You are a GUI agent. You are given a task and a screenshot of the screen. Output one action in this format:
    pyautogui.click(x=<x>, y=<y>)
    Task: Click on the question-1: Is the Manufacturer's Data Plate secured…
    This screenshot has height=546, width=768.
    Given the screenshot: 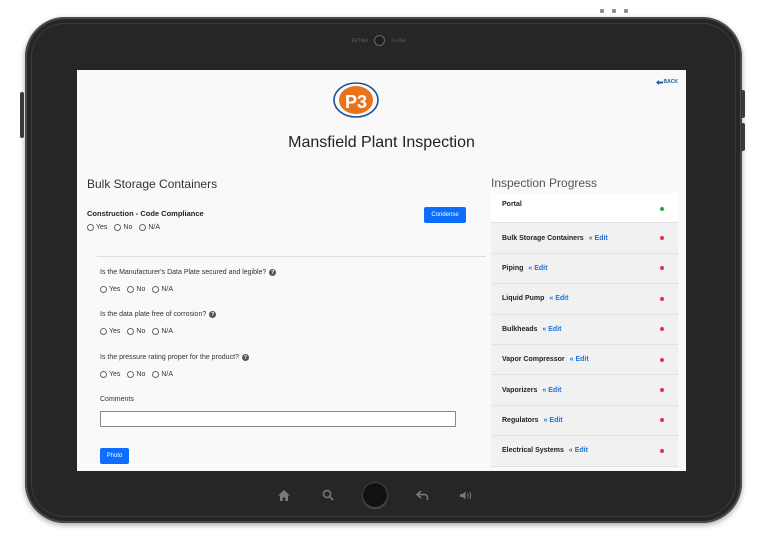 What is the action you would take?
    pyautogui.click(x=188, y=272)
    